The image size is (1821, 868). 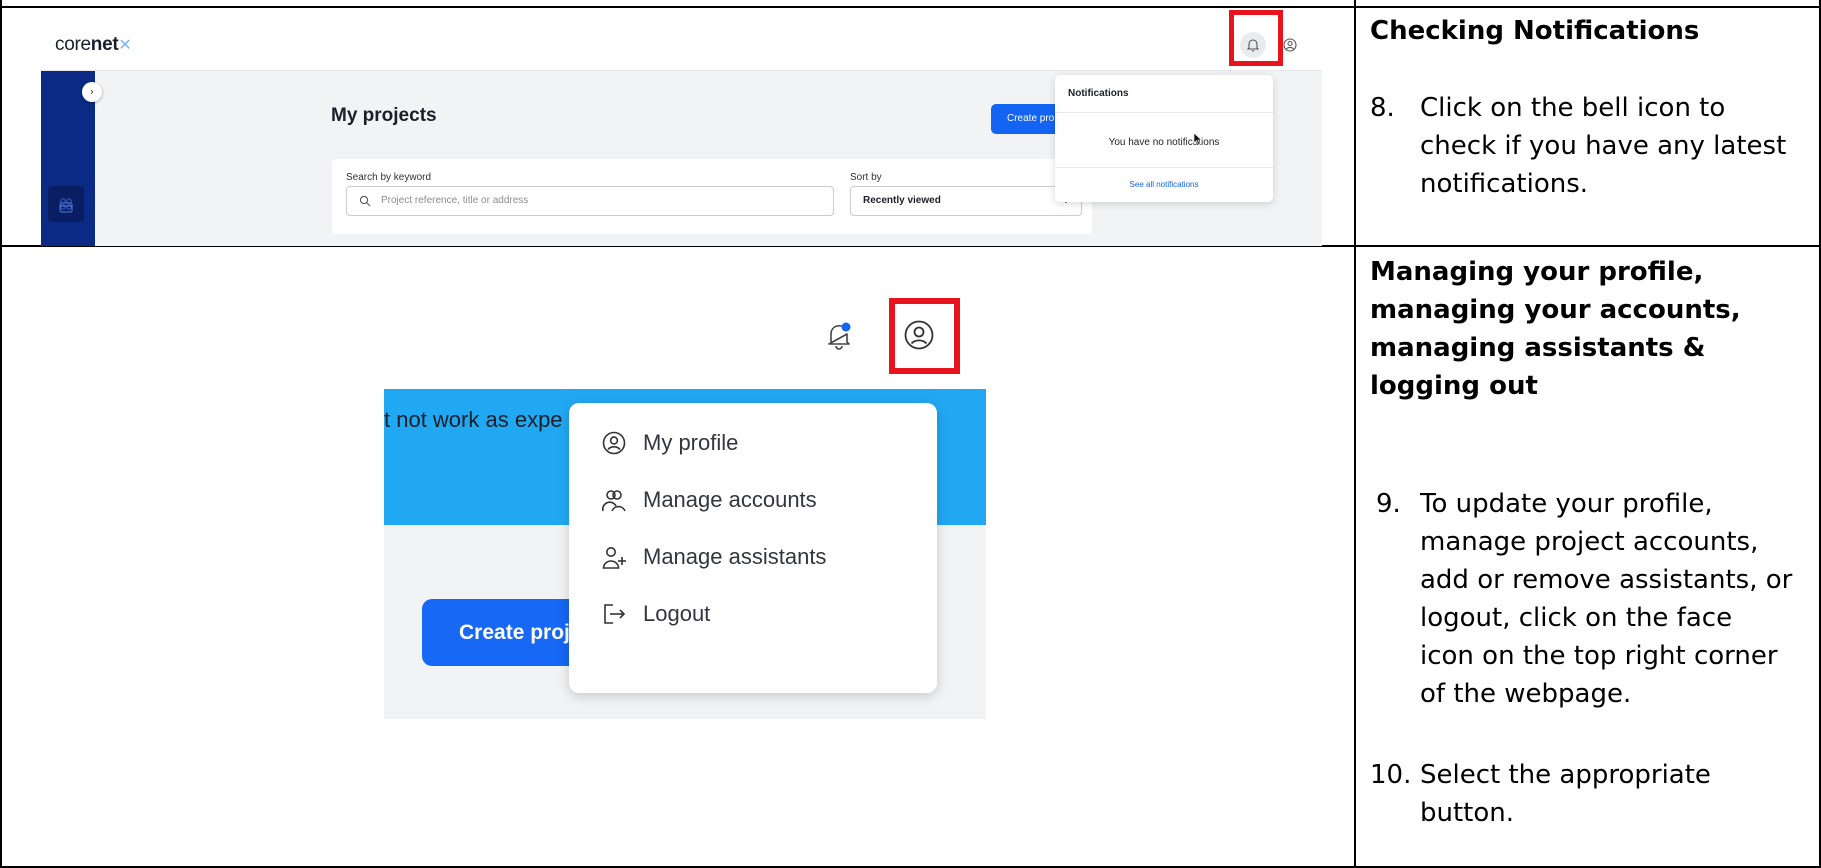 What do you see at coordinates (910, 7) in the screenshot?
I see `table-border-top` at bounding box center [910, 7].